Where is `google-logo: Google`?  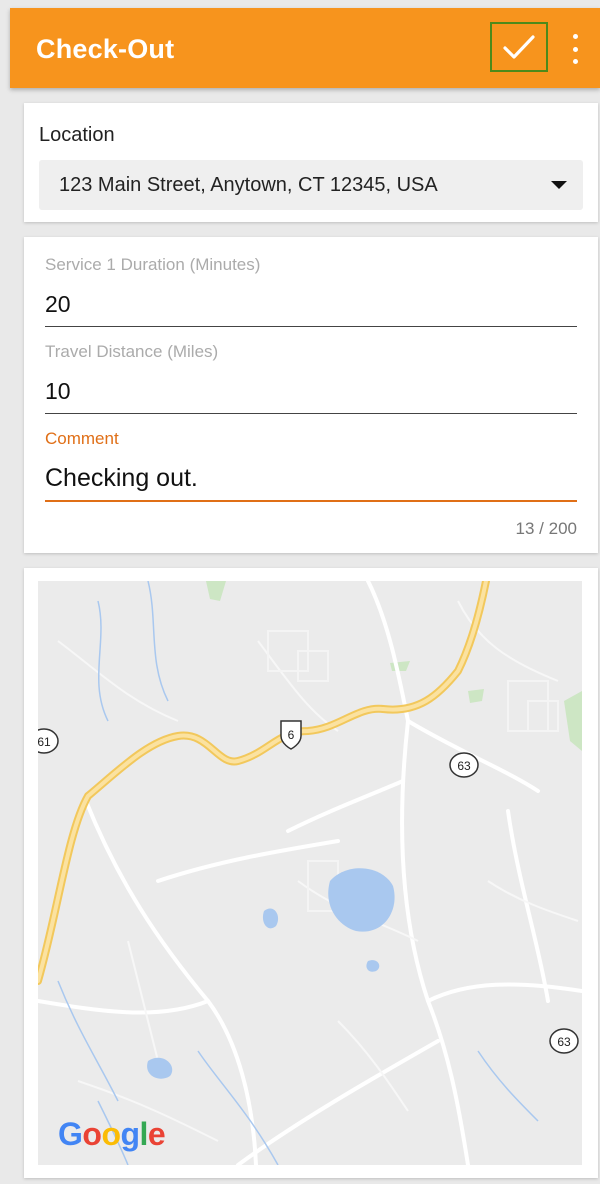
google-logo: Google is located at coordinates (112, 1134).